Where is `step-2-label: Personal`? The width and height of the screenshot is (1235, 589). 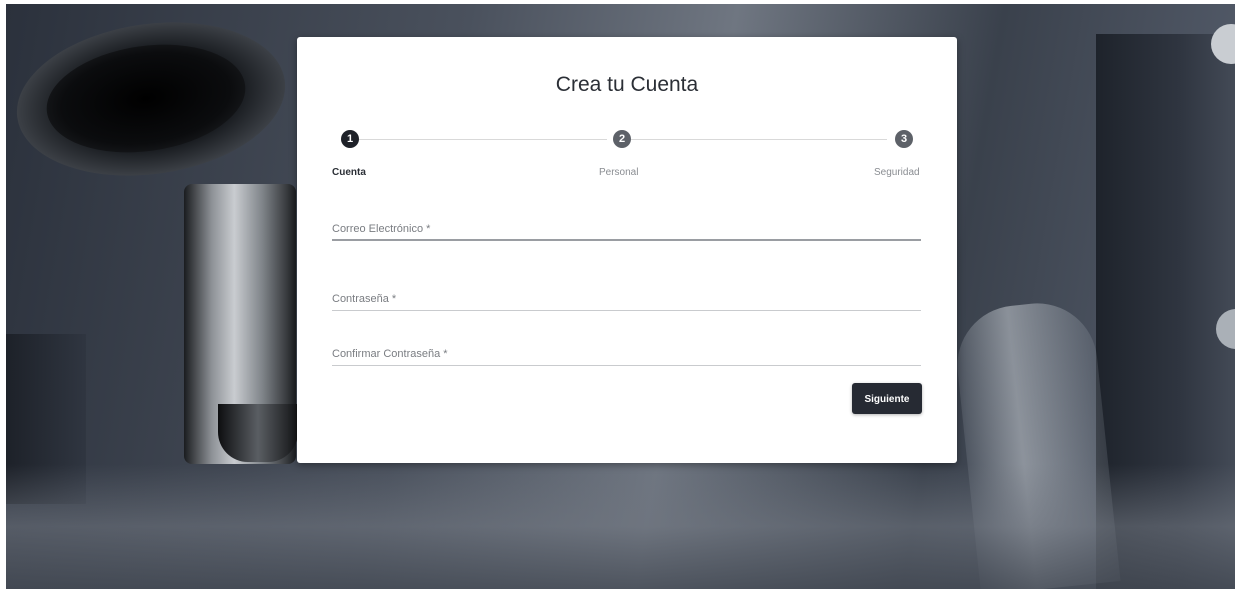 step-2-label: Personal is located at coordinates (618, 172).